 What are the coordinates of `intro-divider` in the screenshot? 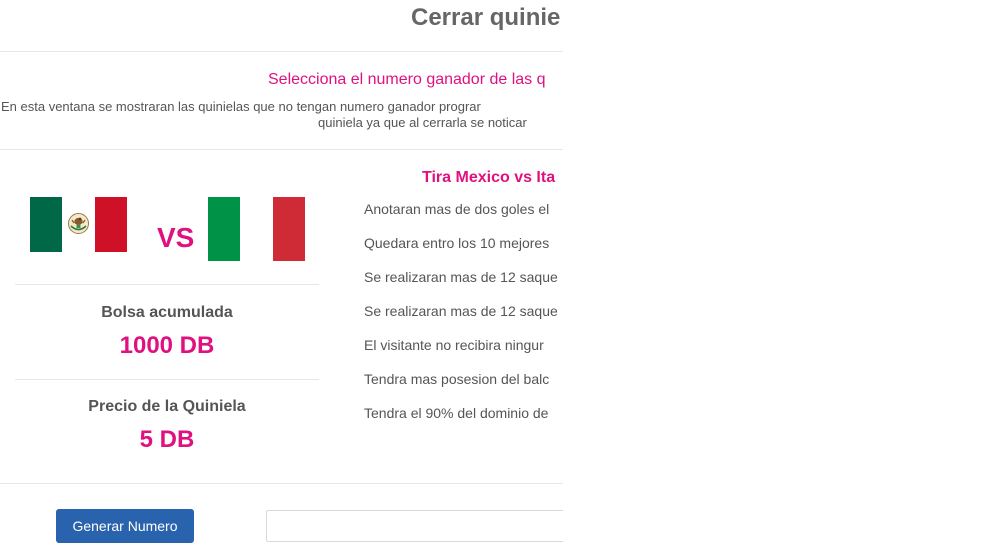 It's located at (281, 149).